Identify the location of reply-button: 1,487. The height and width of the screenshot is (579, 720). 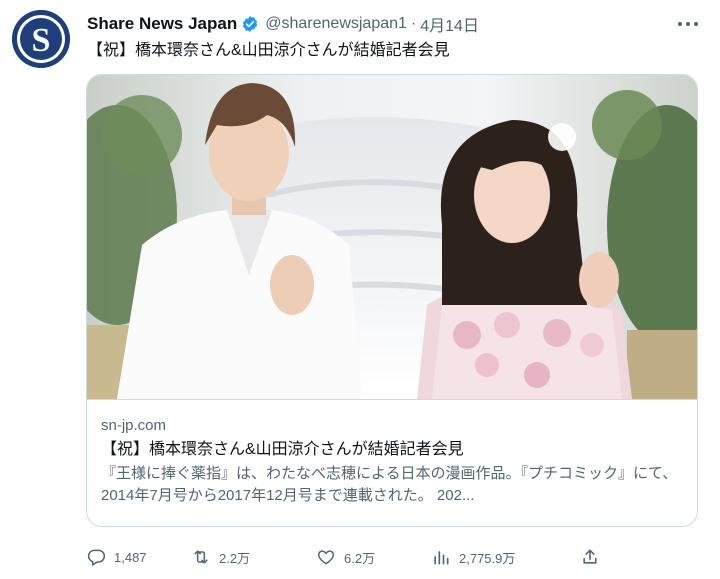
(116, 557).